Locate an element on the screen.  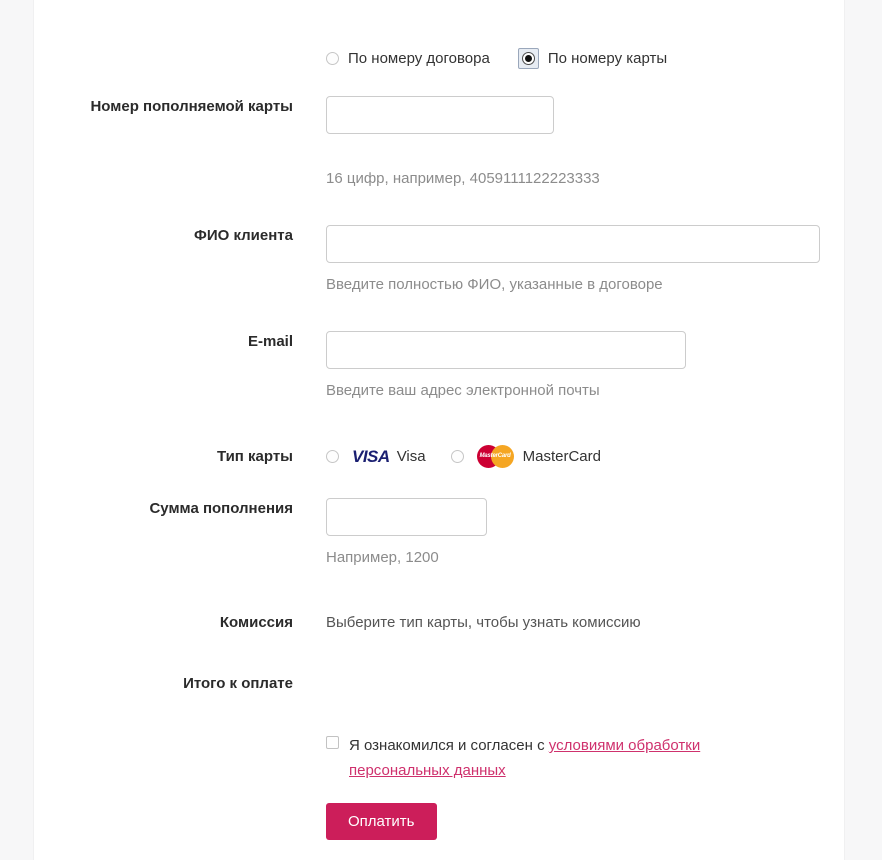
amount-hint: Например, 1200 is located at coordinates (382, 557).